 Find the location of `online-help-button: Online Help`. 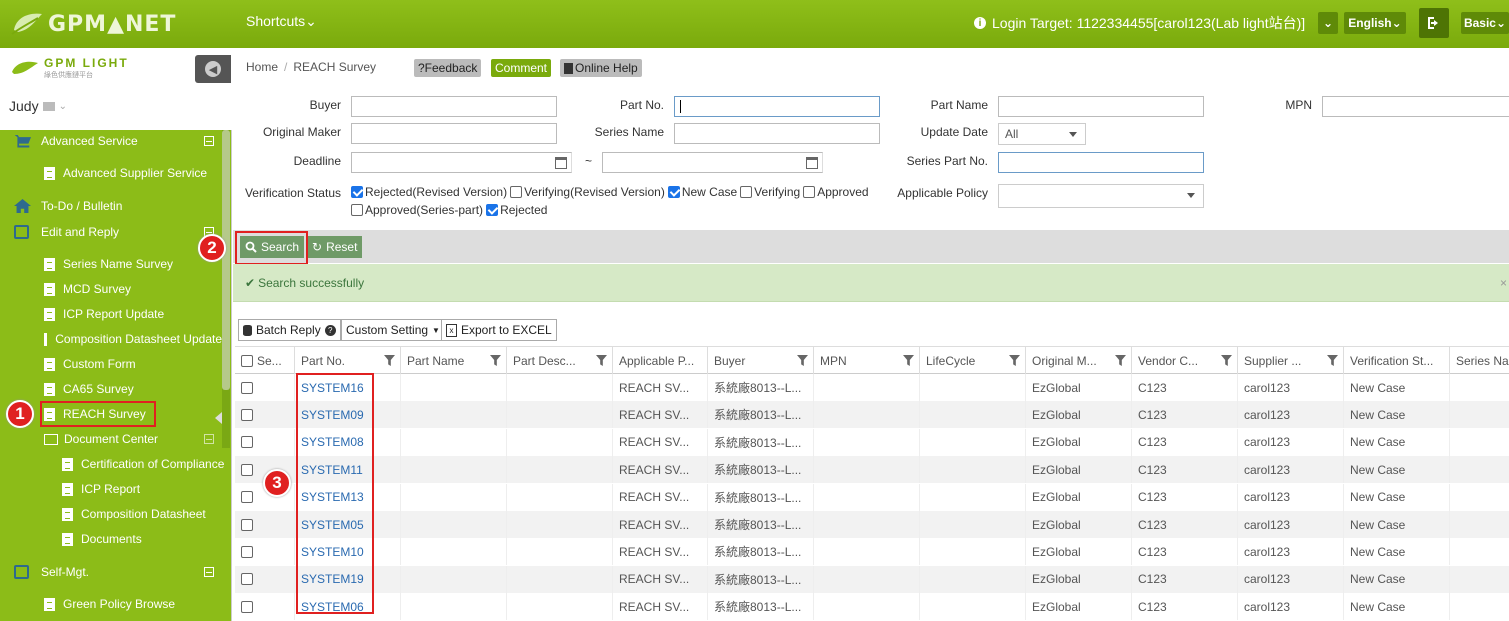

online-help-button: Online Help is located at coordinates (601, 68).